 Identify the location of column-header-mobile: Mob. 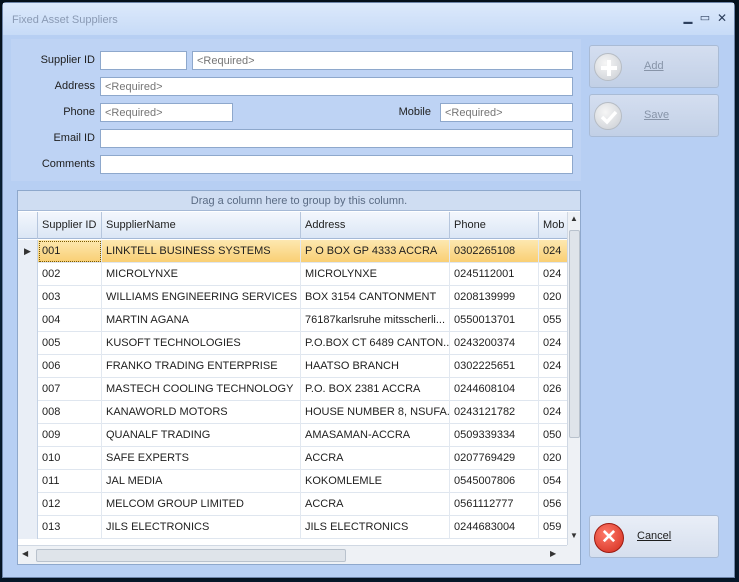
(554, 225).